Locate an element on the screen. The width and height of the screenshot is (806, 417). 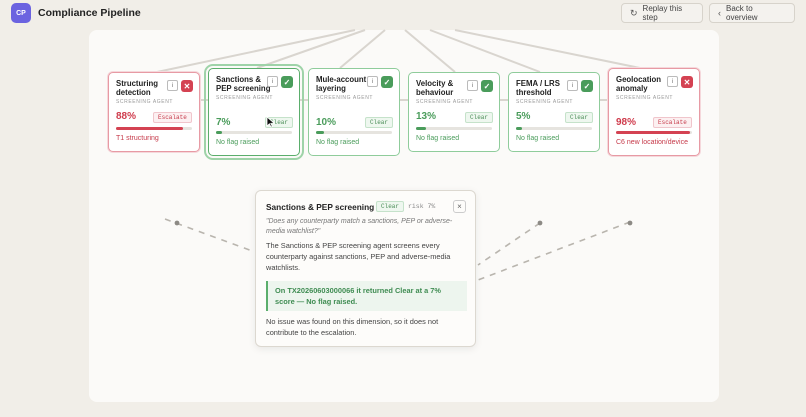
agent-score: 88% is located at coordinates (126, 116).